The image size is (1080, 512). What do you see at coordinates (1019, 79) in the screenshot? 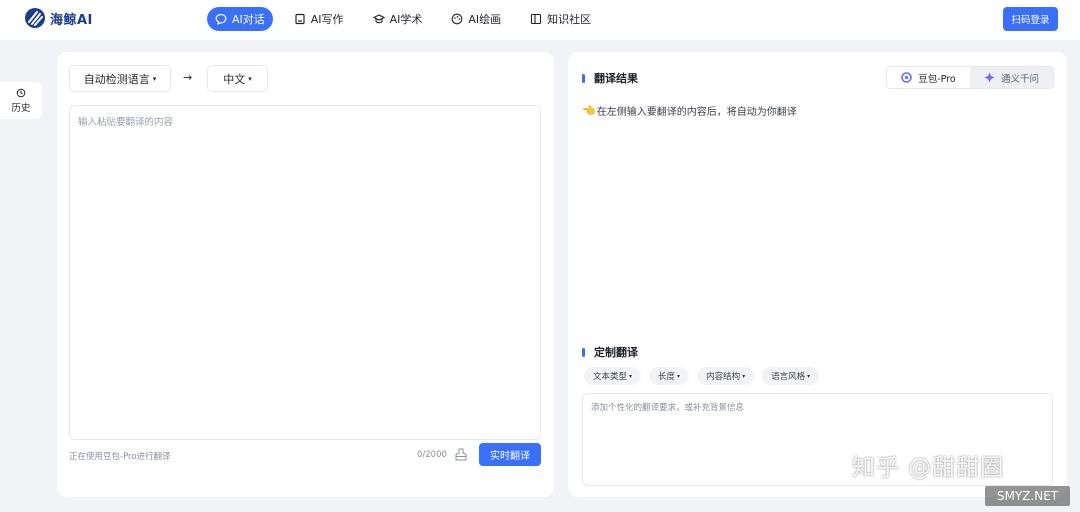
I see `engine-tongyi-label: 通义千问` at bounding box center [1019, 79].